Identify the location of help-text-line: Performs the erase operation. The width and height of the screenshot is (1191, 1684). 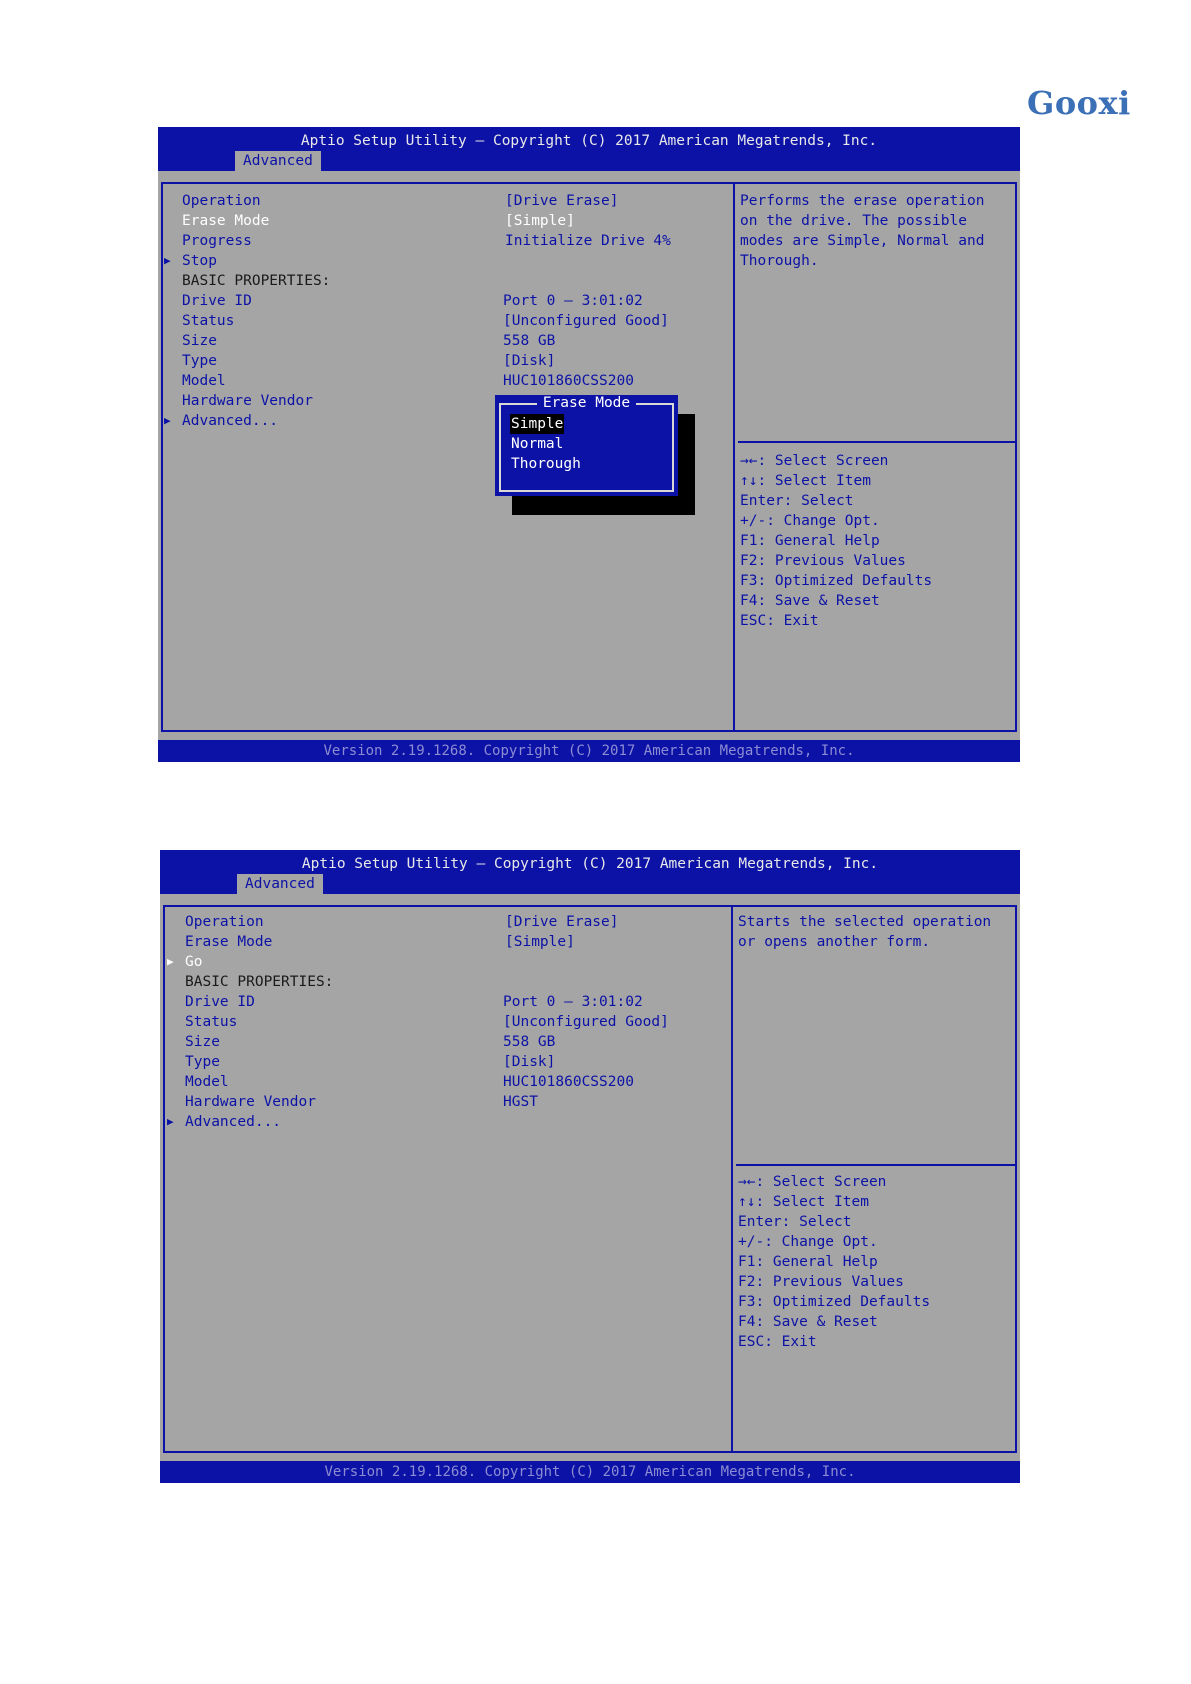
(862, 201).